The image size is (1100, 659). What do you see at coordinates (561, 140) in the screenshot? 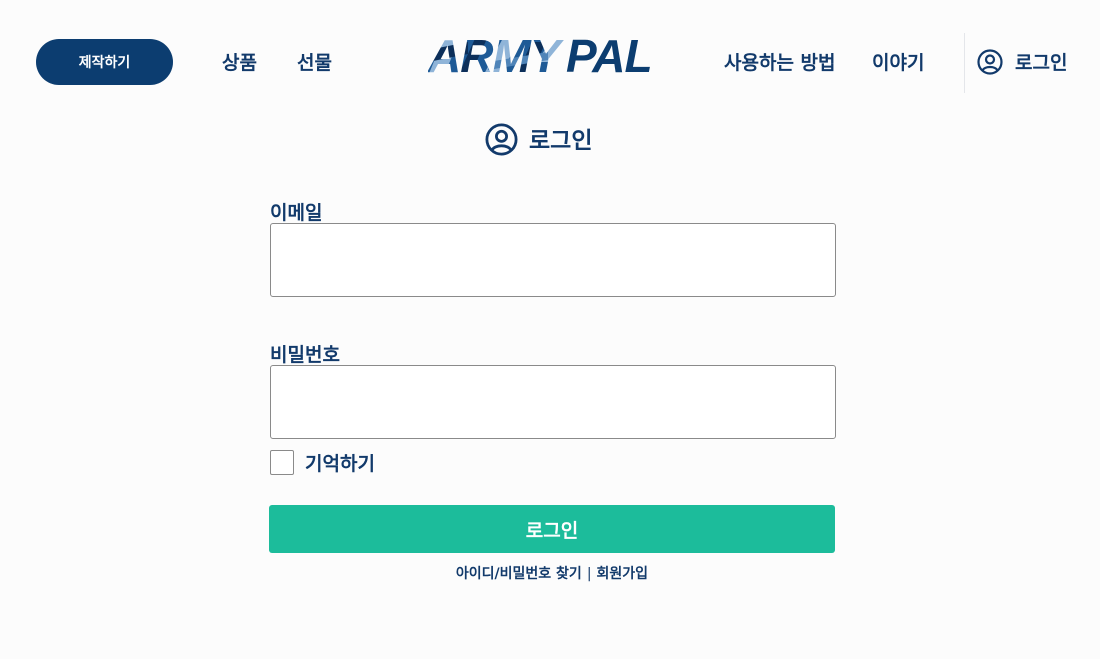
I see `login-title-text: 로그인` at bounding box center [561, 140].